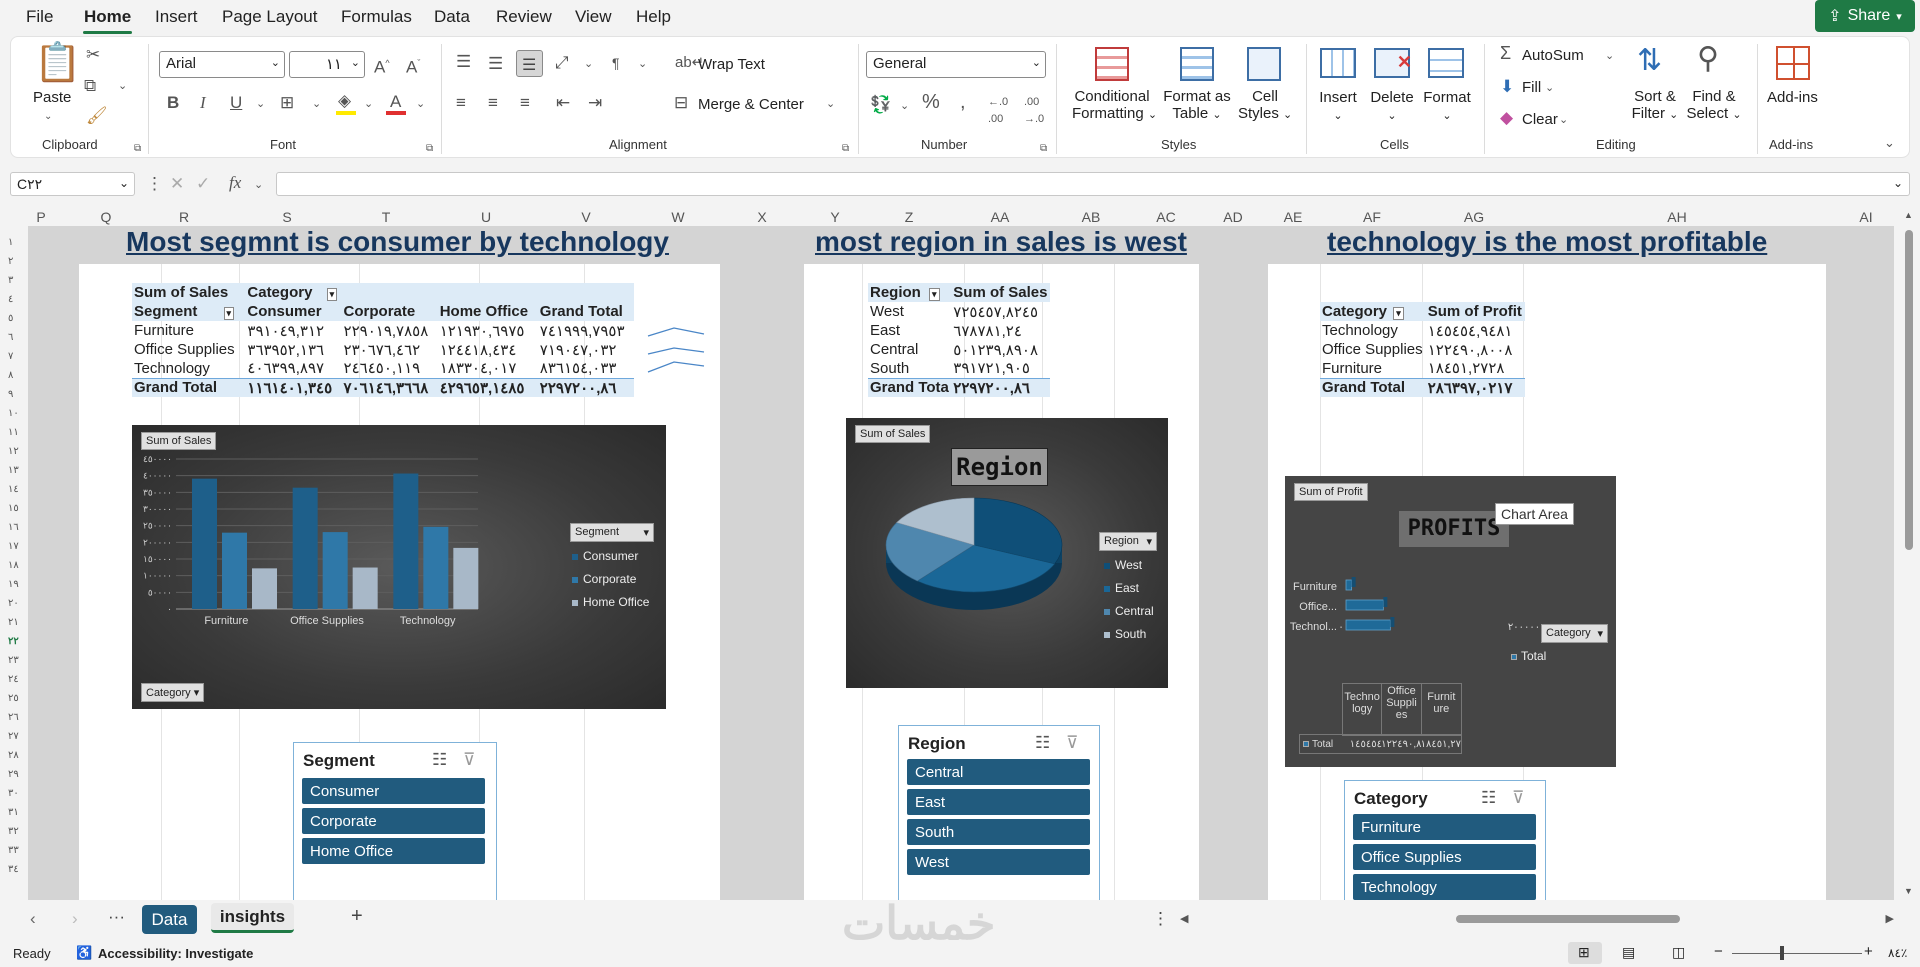 This screenshot has height=967, width=1920. What do you see at coordinates (107, 17) in the screenshot?
I see `menu-tab-home: Home` at bounding box center [107, 17].